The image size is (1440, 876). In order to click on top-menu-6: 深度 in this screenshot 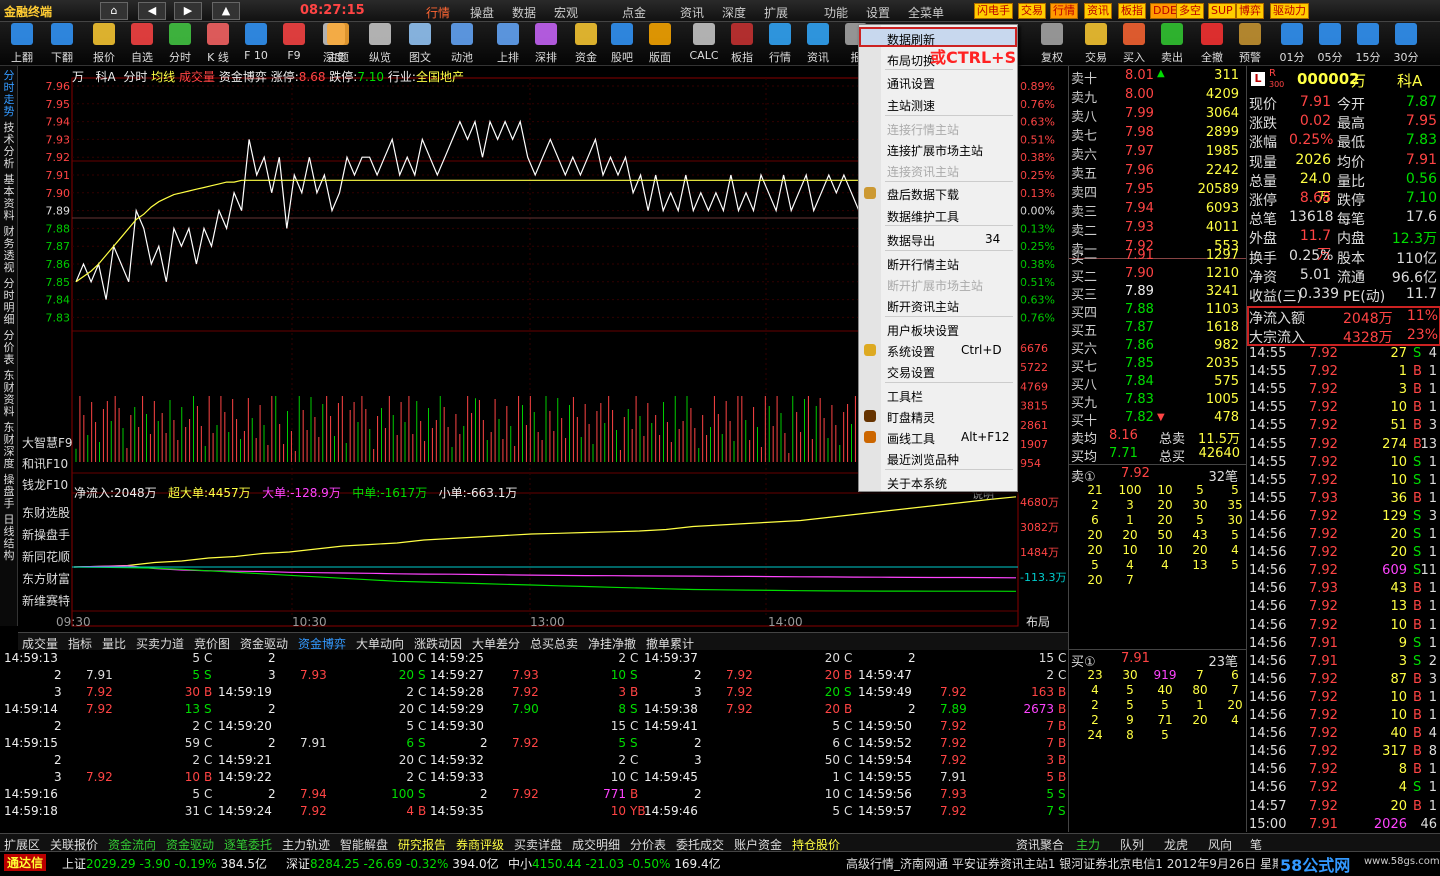, I will do `click(734, 12)`.